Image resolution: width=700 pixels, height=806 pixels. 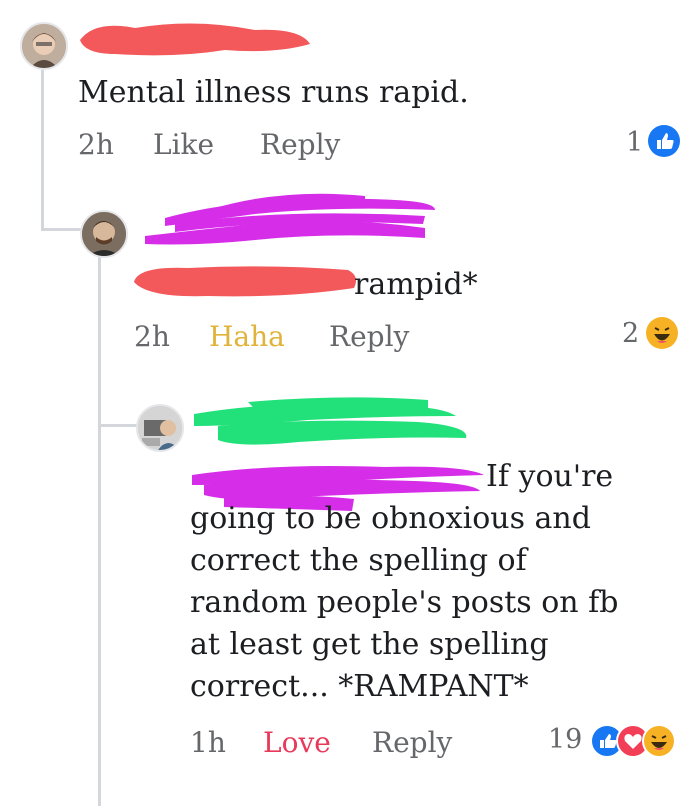 I want to click on like-button: Like, so click(x=183, y=144).